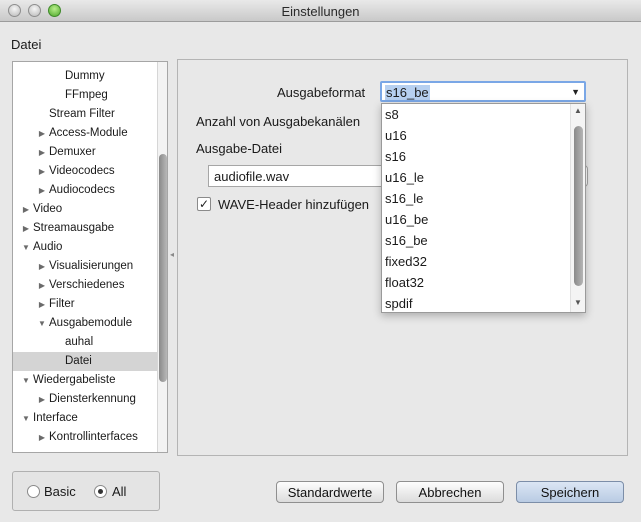 The width and height of the screenshot is (641, 522). What do you see at coordinates (404, 198) in the screenshot?
I see `format-option: s16_le` at bounding box center [404, 198].